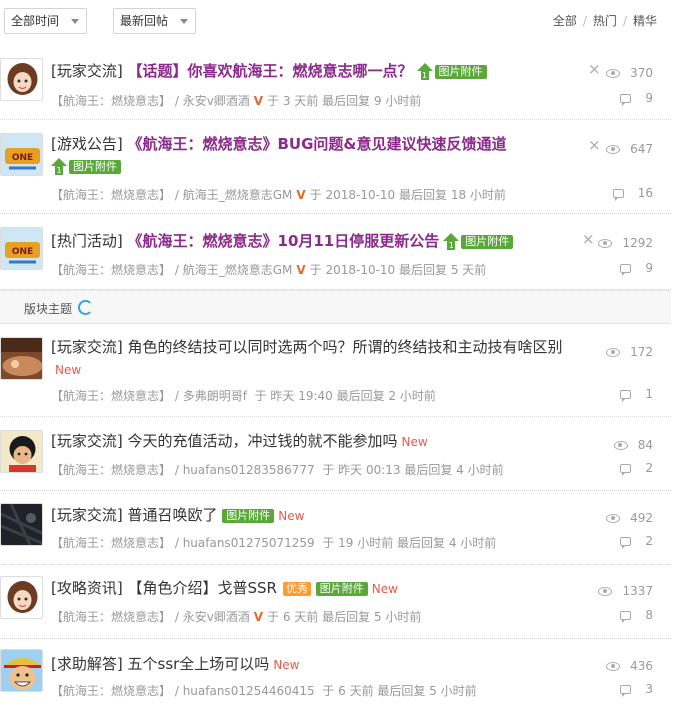 The width and height of the screenshot is (685, 706). What do you see at coordinates (344, 101) in the screenshot?
I see `post-time: 于 3 天前 最后回复 9 小时前` at bounding box center [344, 101].